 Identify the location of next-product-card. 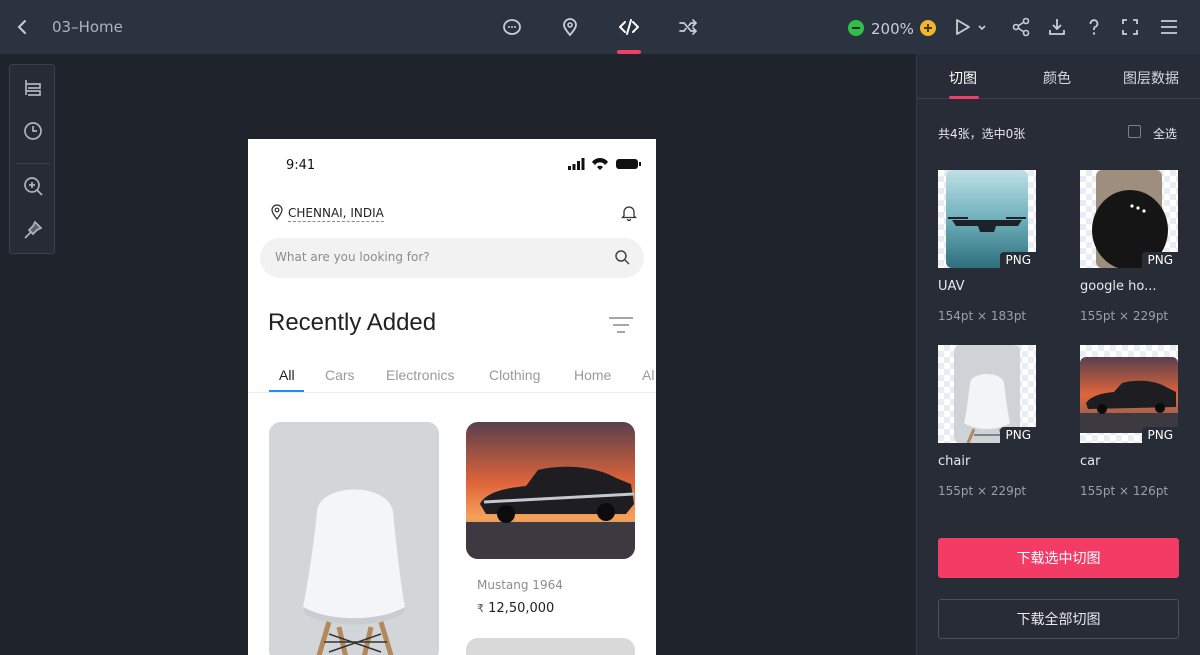
(550, 646).